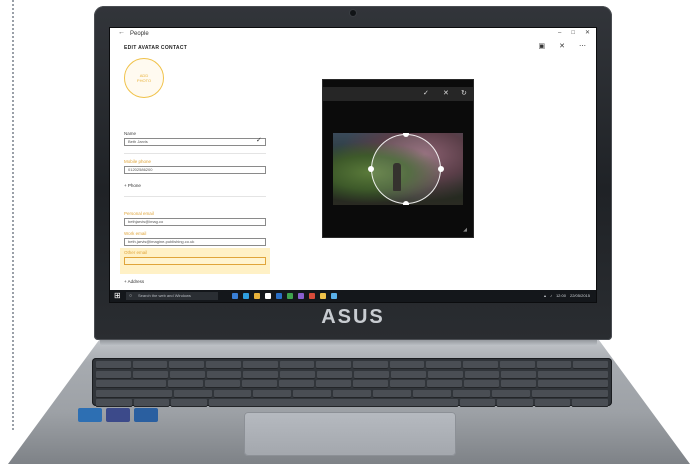 The image size is (697, 469). Describe the element at coordinates (139, 213) in the screenshot. I see `personal-email-label: Personal email` at that location.